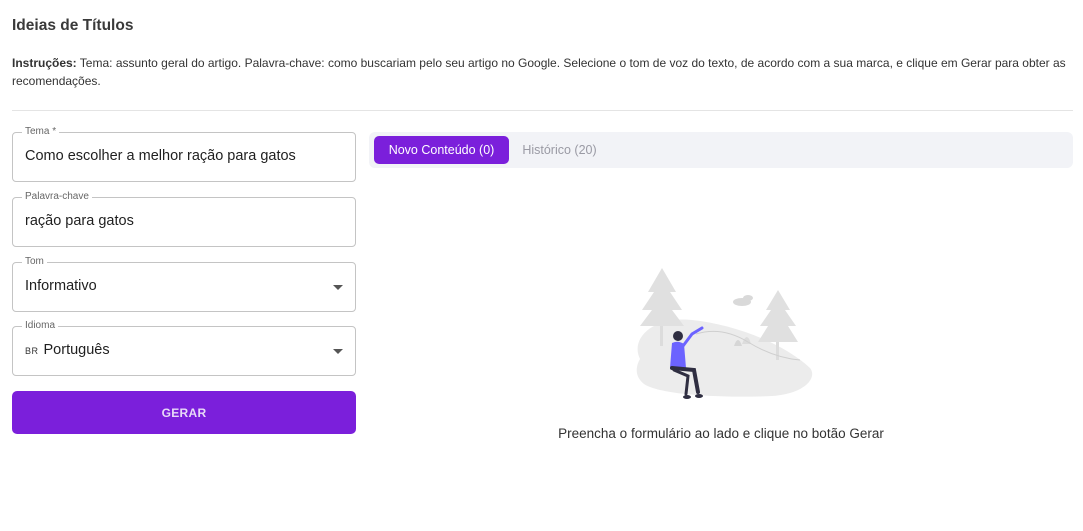 The width and height of the screenshot is (1083, 531). Describe the element at coordinates (57, 197) in the screenshot. I see `palavra-chave-label: Palavra-chave` at that location.